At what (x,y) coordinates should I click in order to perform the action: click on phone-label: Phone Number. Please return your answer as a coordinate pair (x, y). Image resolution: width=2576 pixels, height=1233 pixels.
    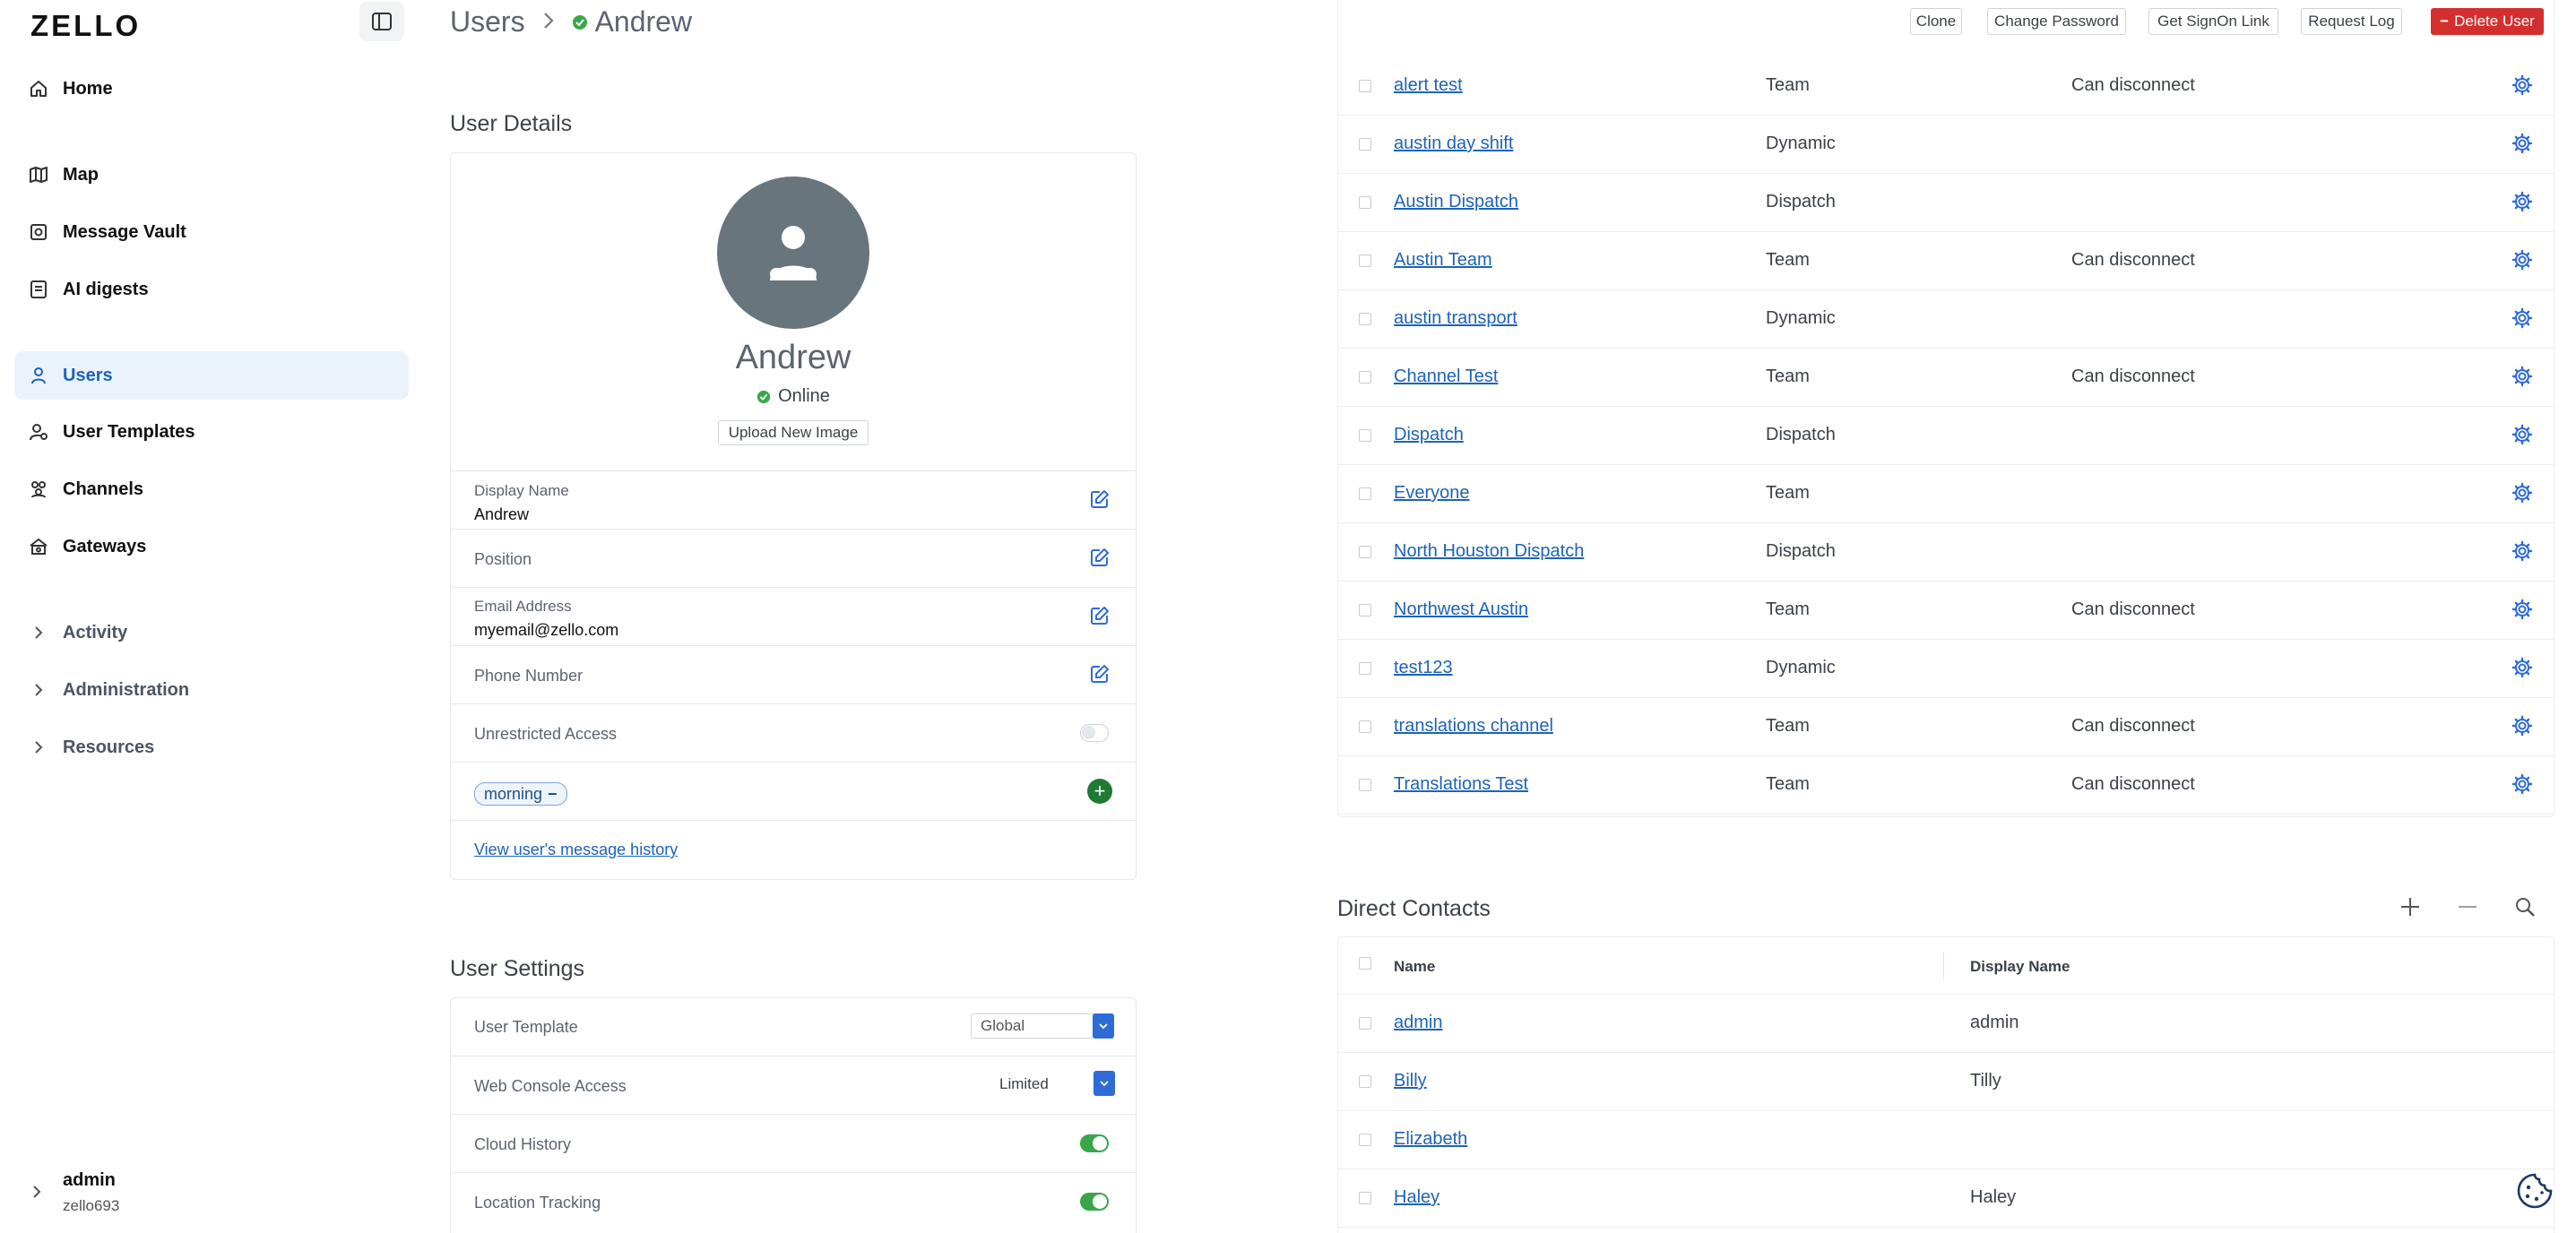
    Looking at the image, I should click on (528, 676).